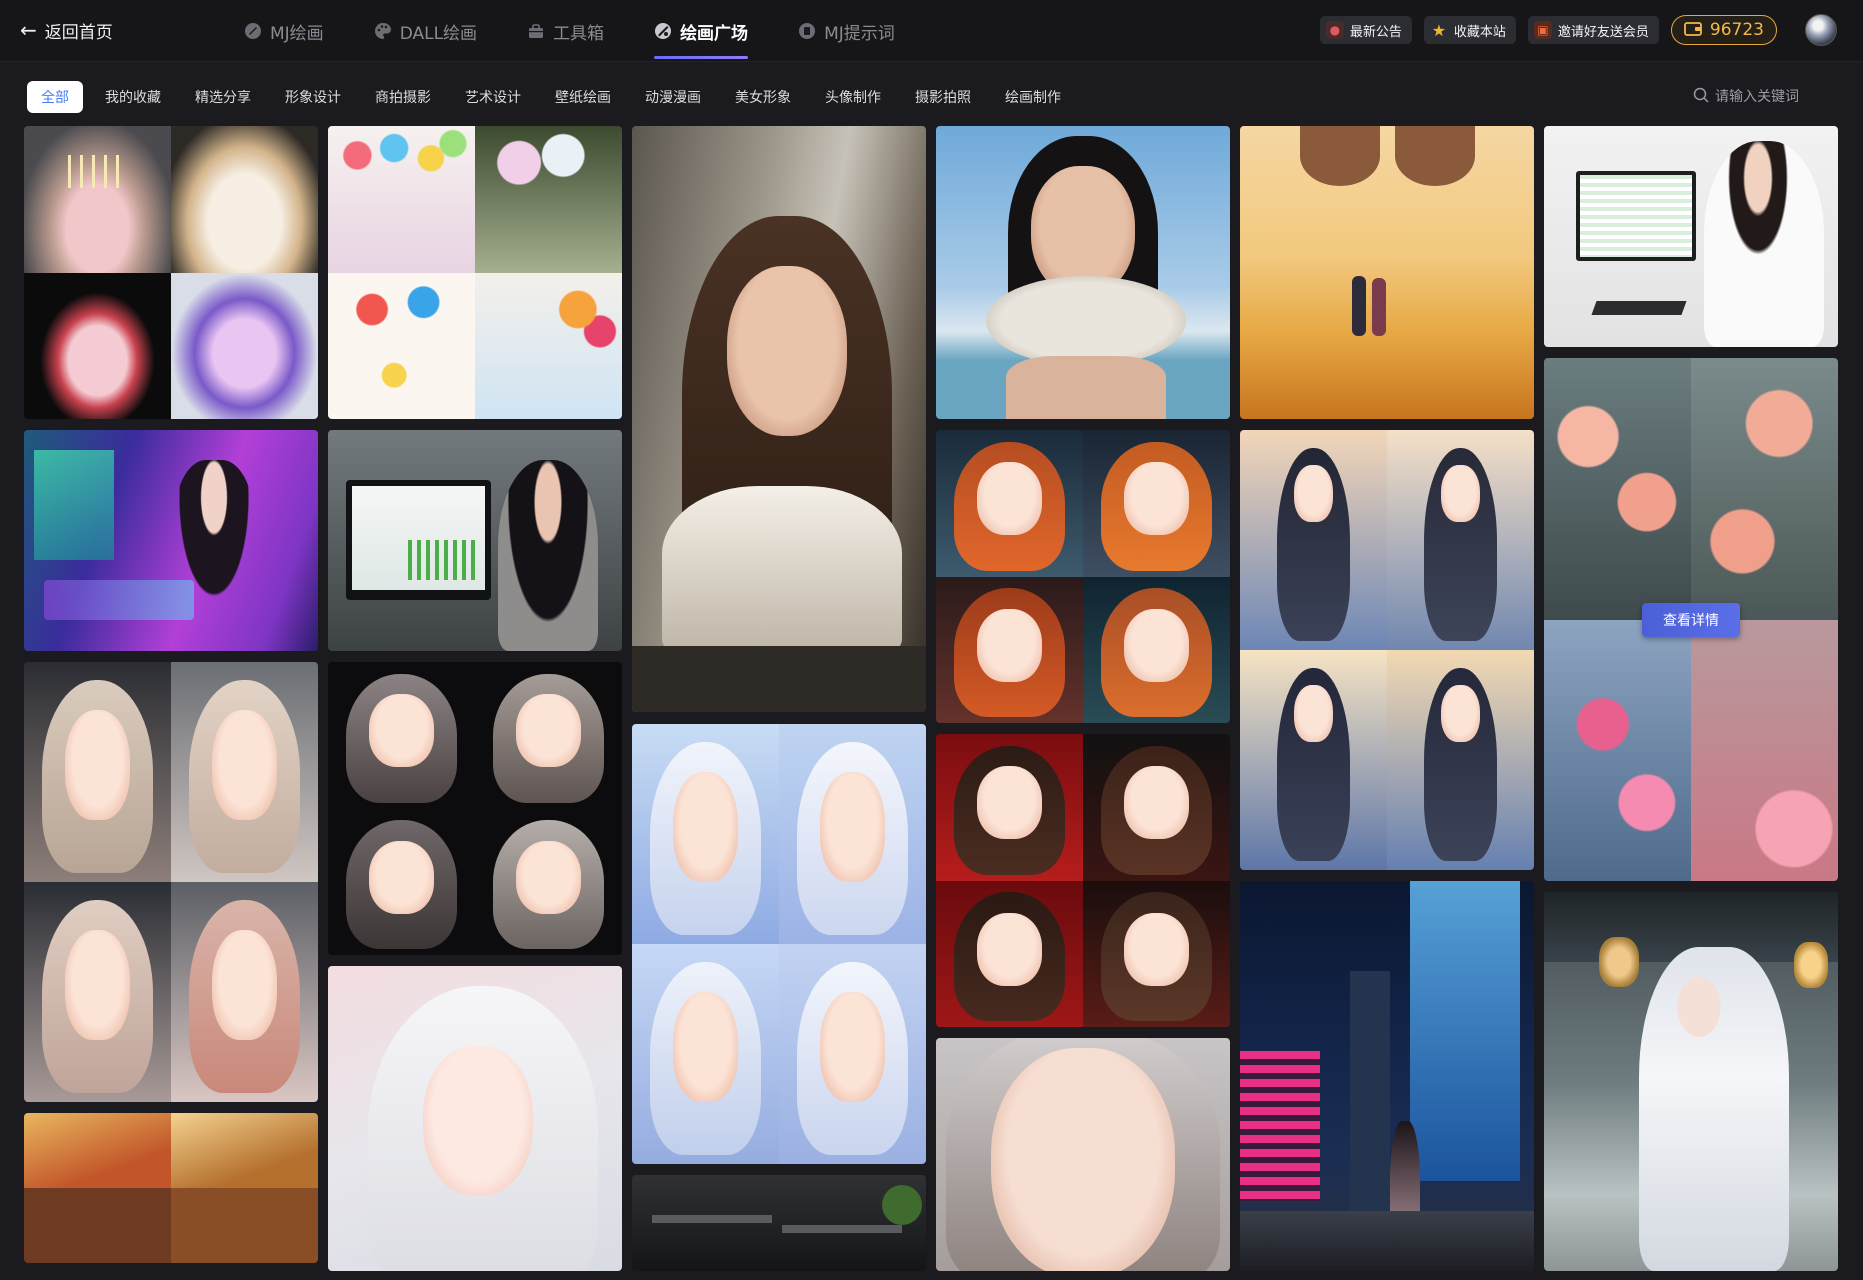 This screenshot has height=1280, width=1863. What do you see at coordinates (1387, 650) in the screenshot?
I see `gallery-card-hanfu-blue-grid` at bounding box center [1387, 650].